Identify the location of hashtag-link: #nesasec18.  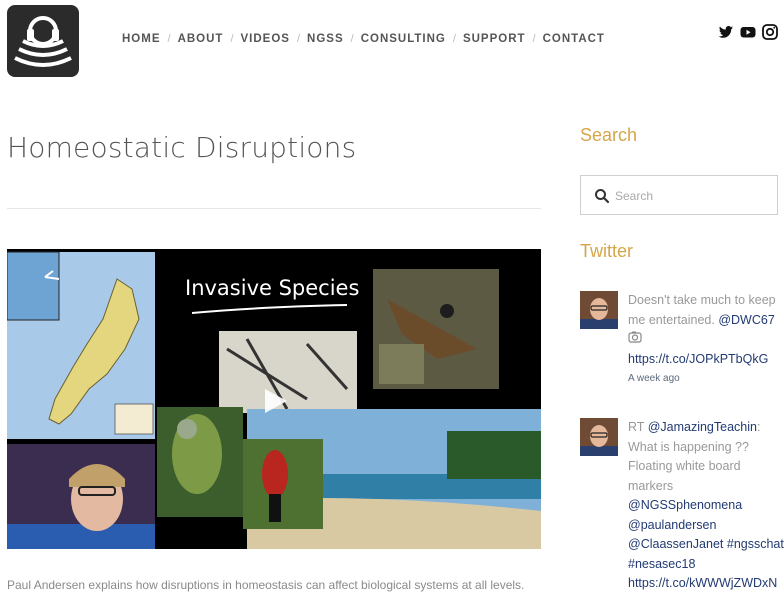
(661, 564).